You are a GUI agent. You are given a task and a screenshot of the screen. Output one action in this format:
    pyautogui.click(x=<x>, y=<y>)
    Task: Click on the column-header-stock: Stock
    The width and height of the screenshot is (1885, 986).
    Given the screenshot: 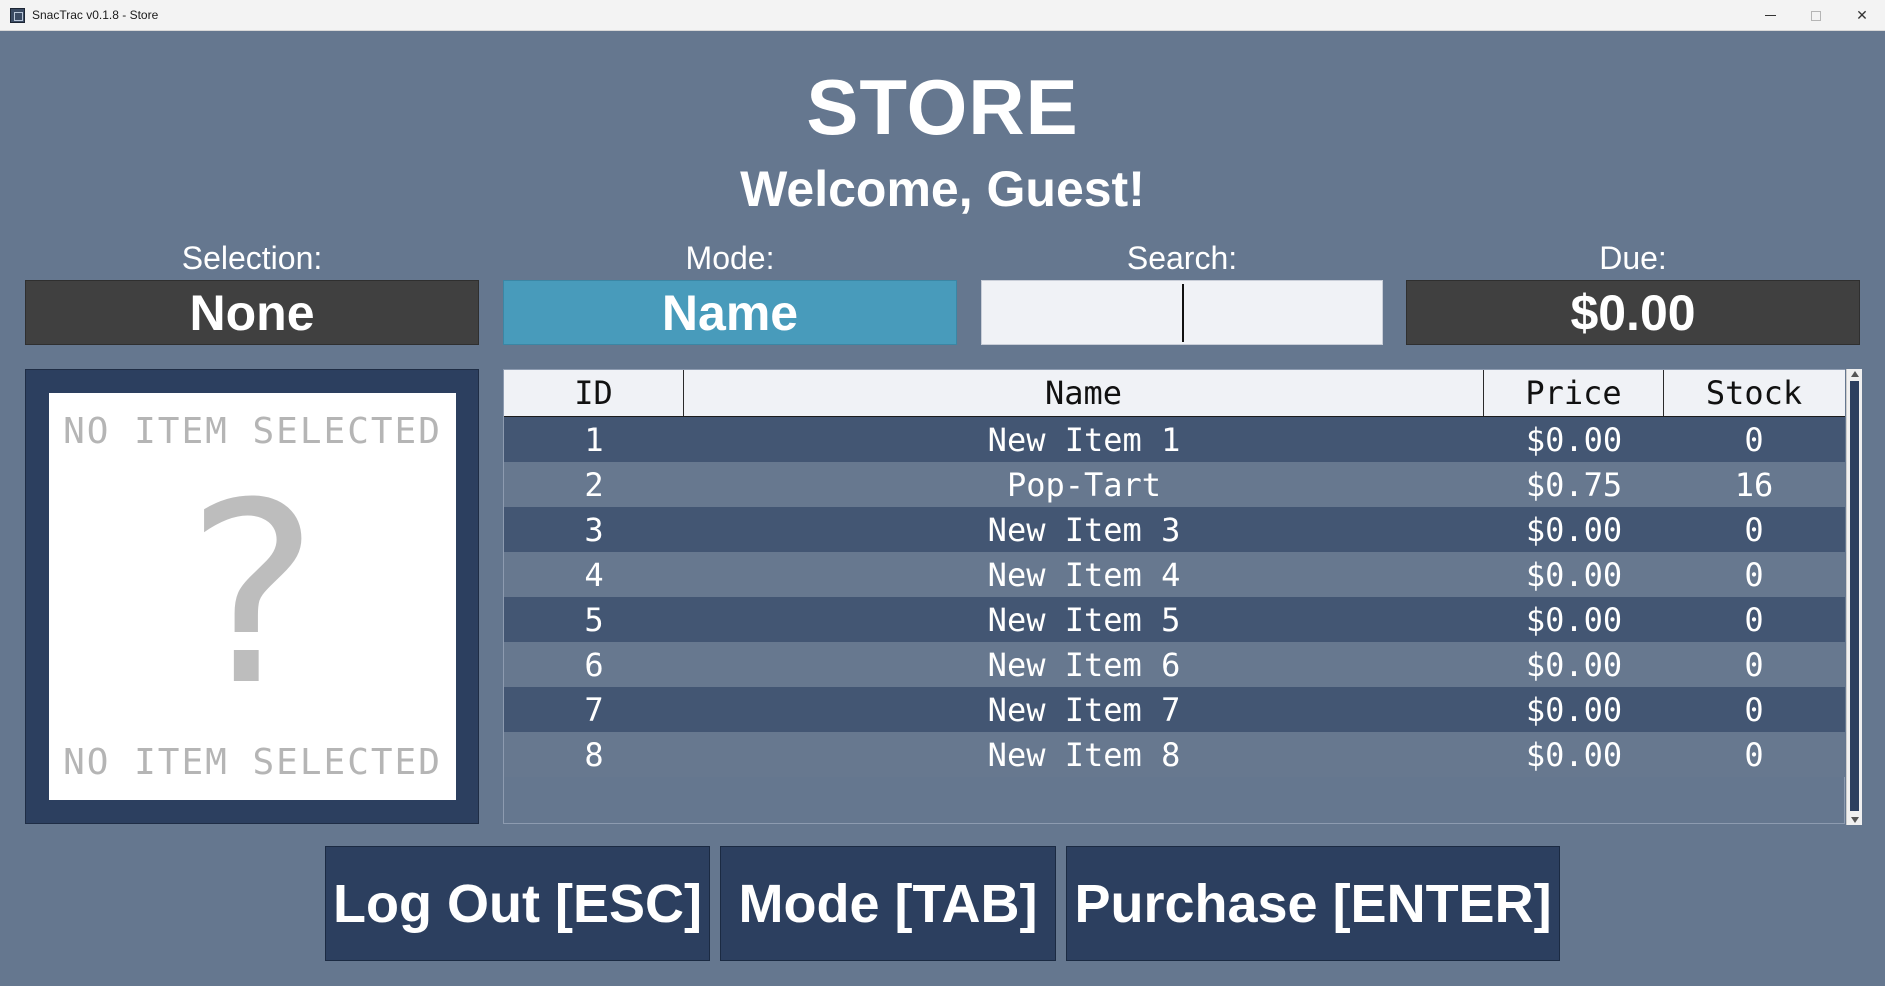 What is the action you would take?
    pyautogui.click(x=1754, y=393)
    